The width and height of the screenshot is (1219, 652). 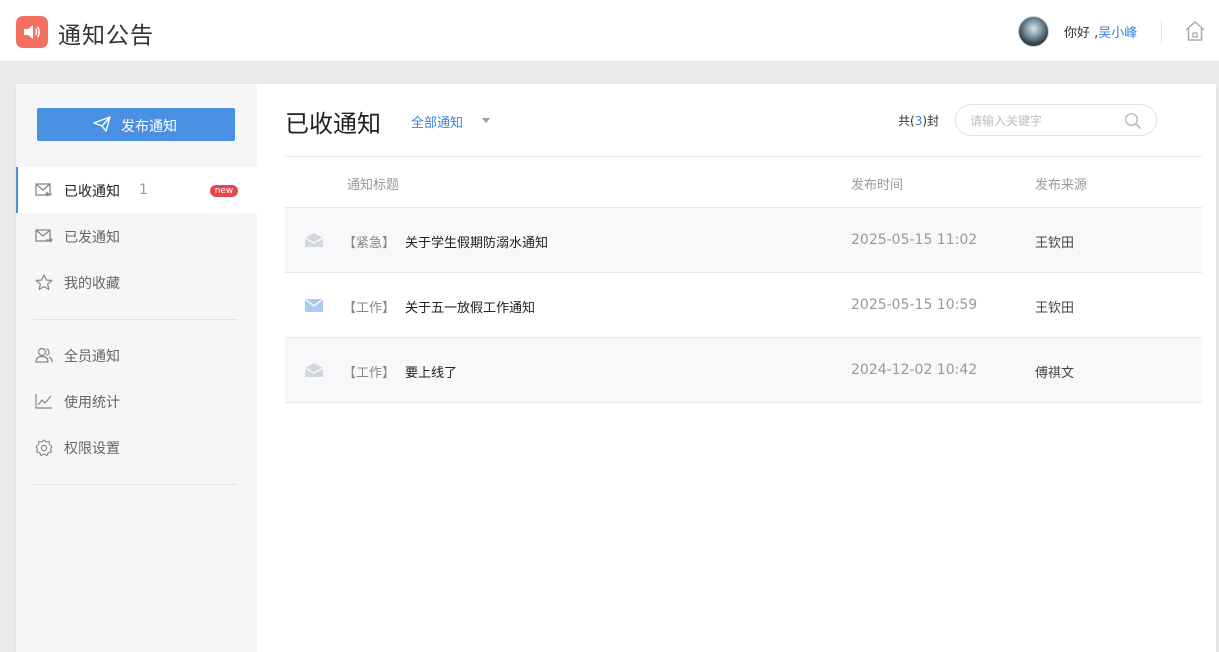 What do you see at coordinates (92, 284) in the screenshot?
I see `sidebar-item-label: 我的收藏` at bounding box center [92, 284].